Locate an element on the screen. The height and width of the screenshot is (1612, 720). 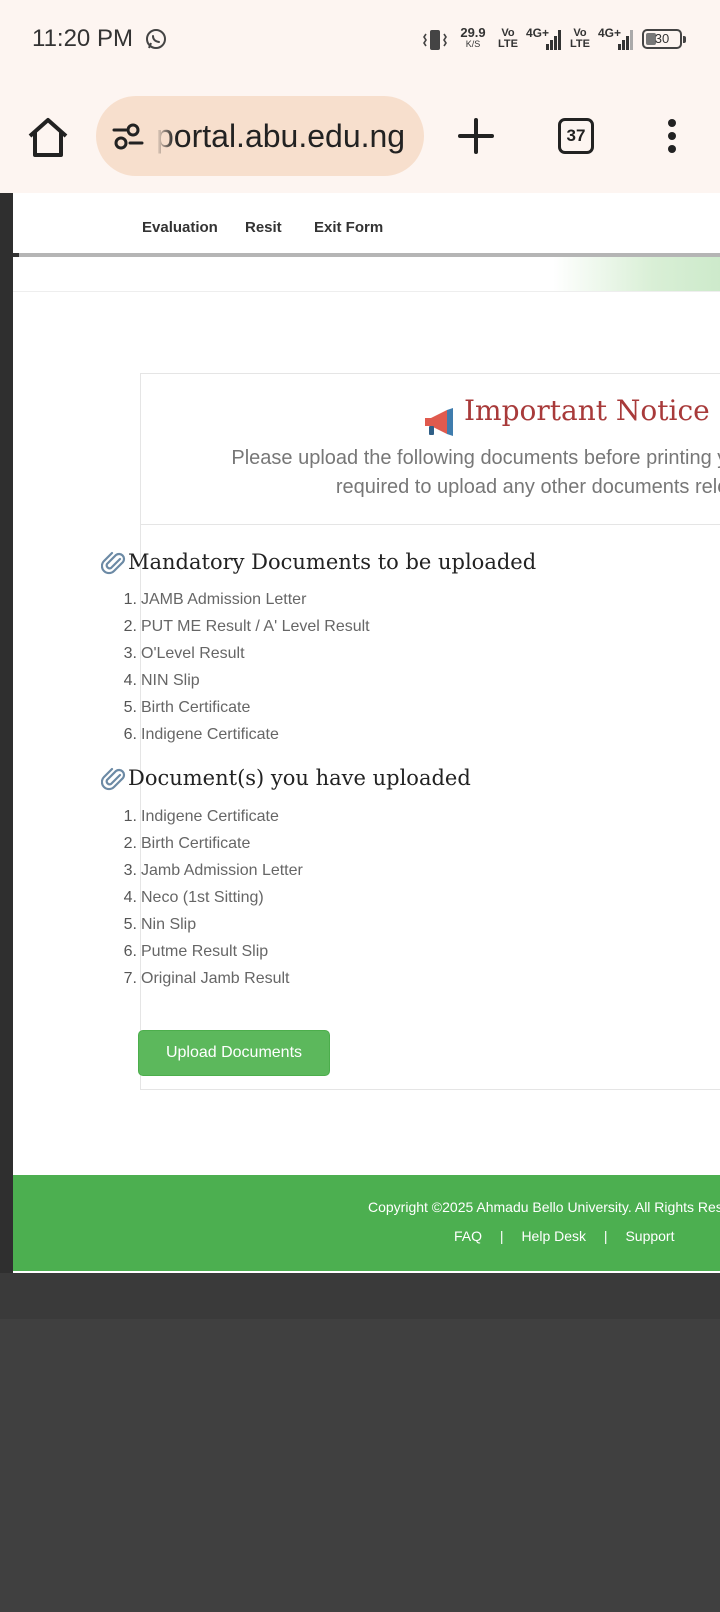
list-item: 7. Original Jamb Result is located at coordinates (206, 978).